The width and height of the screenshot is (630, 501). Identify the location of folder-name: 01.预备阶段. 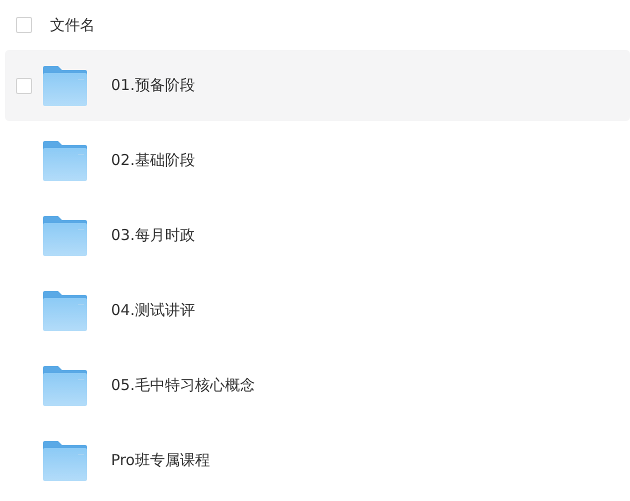
(153, 85).